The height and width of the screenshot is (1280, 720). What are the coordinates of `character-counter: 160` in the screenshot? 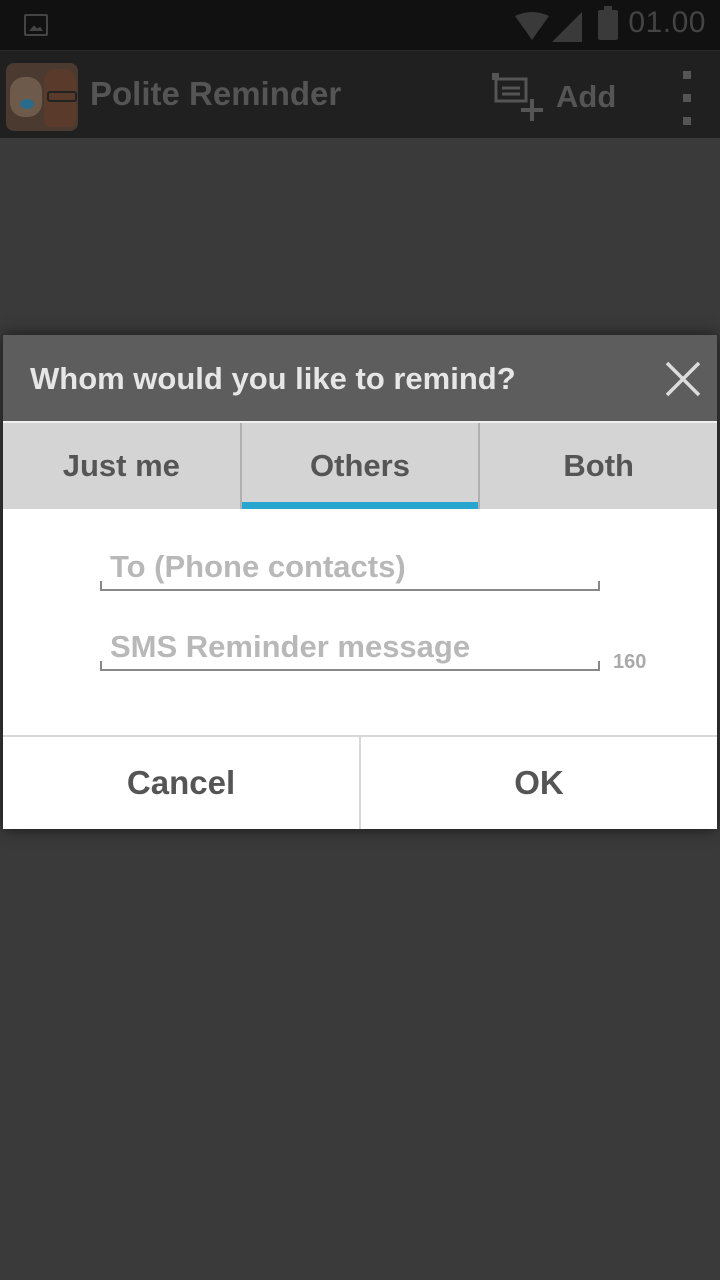 It's located at (630, 662).